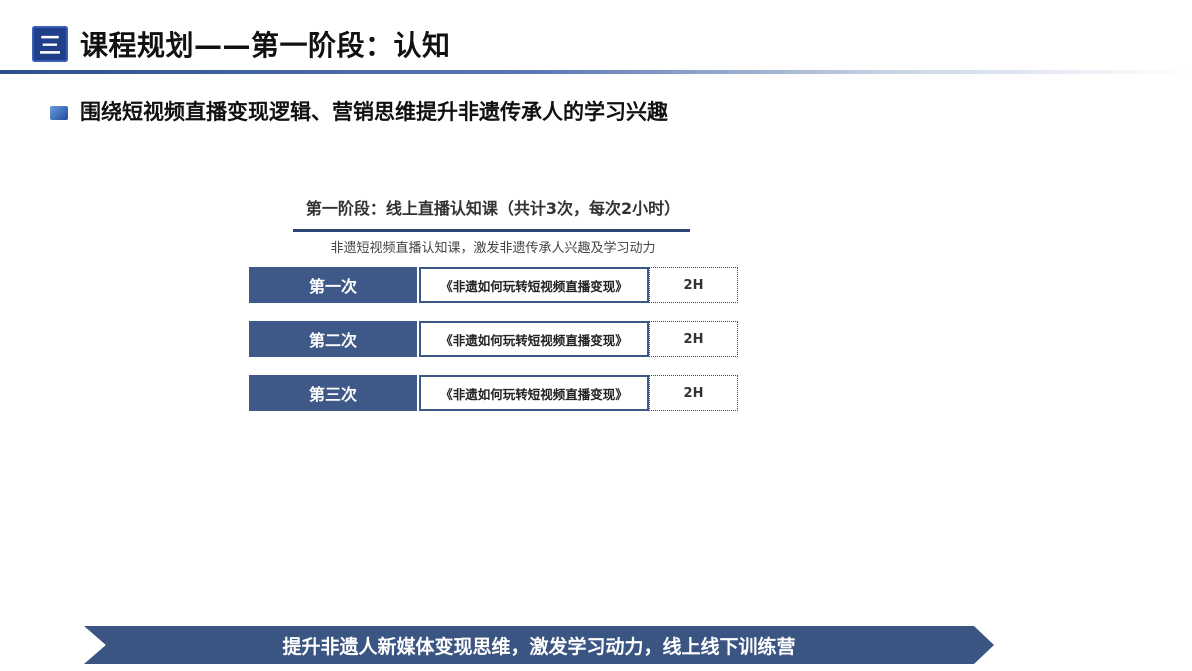 Image resolution: width=1192 pixels, height=671 pixels. What do you see at coordinates (59, 113) in the screenshot?
I see `bullet-square-icon` at bounding box center [59, 113].